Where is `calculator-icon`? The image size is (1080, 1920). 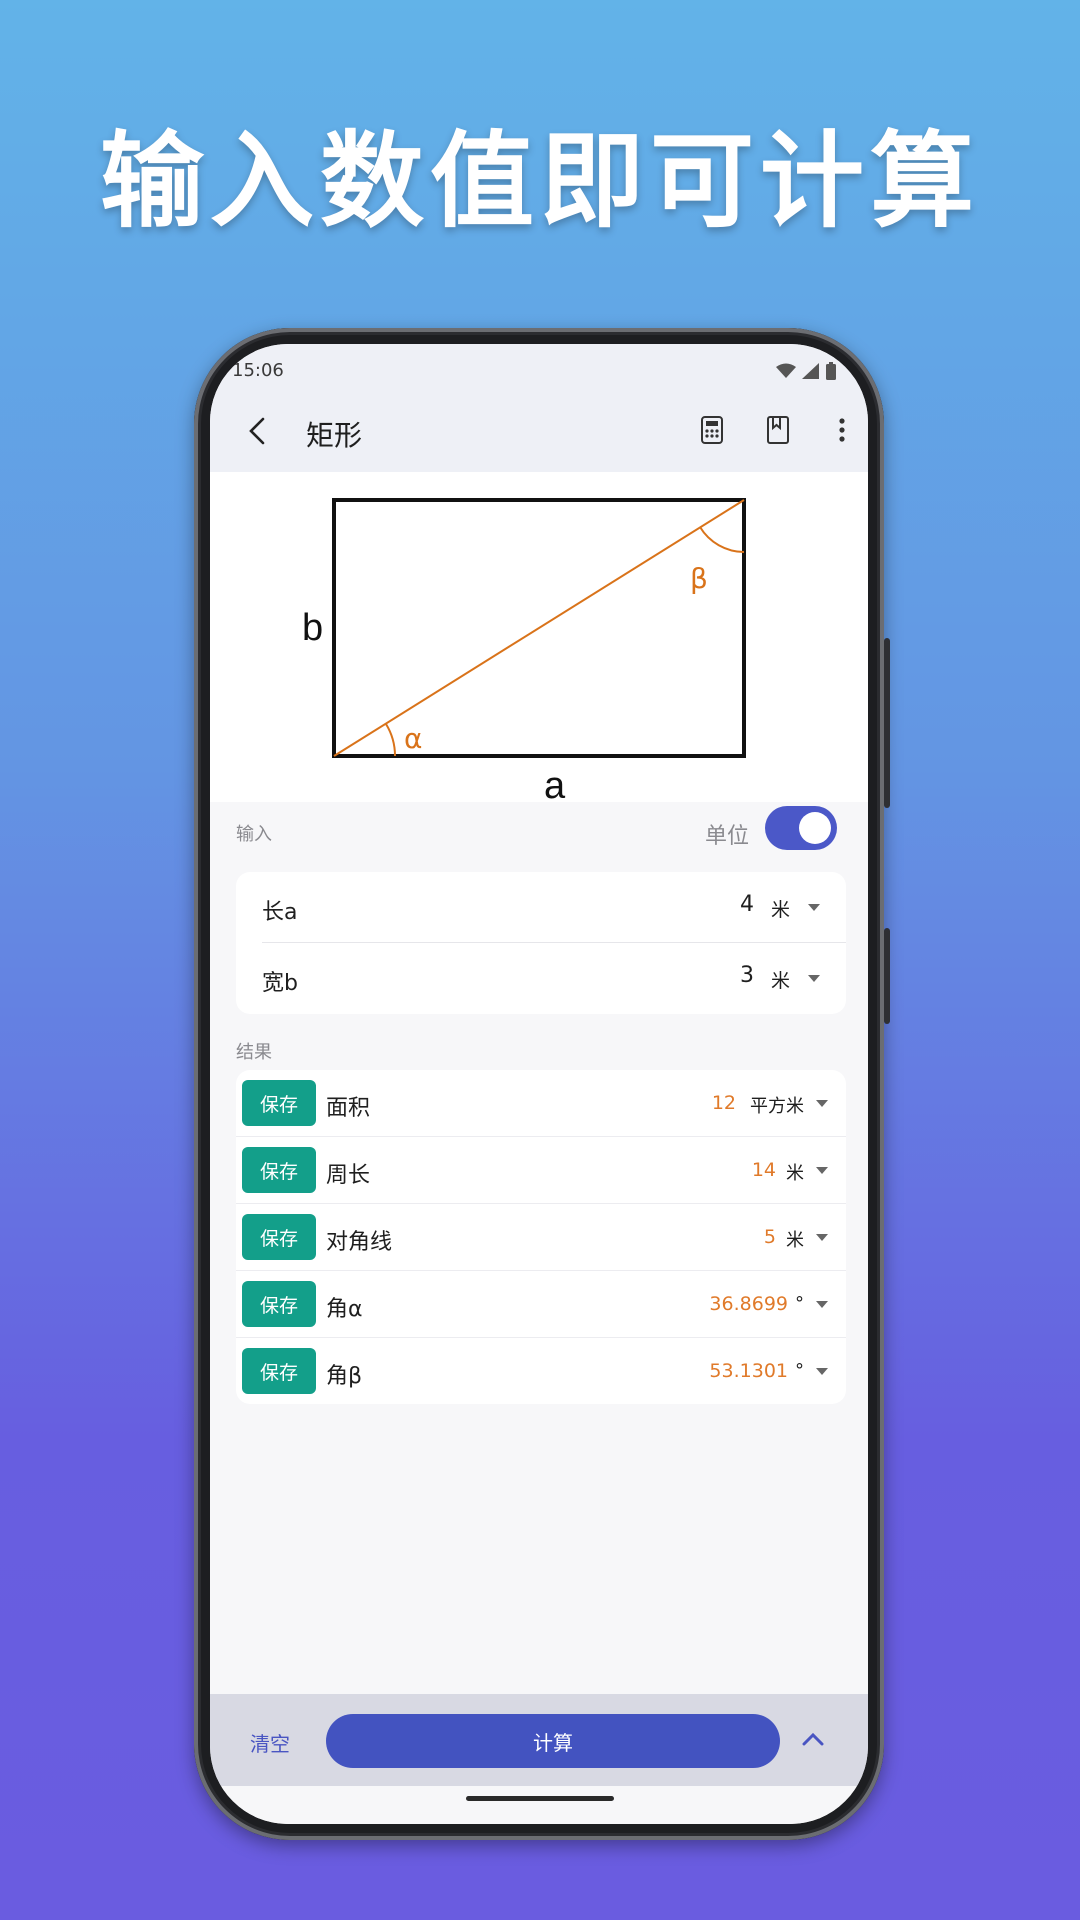 calculator-icon is located at coordinates (712, 430).